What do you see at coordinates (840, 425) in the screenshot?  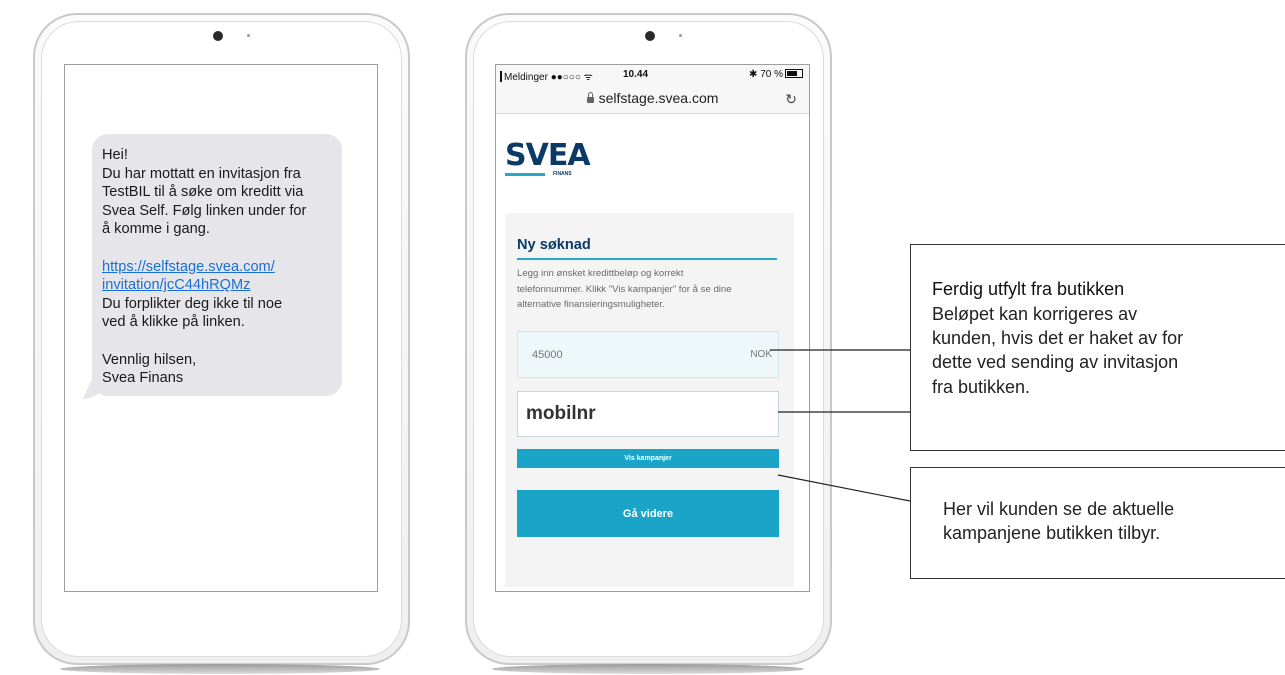 I see `connector-lines` at bounding box center [840, 425].